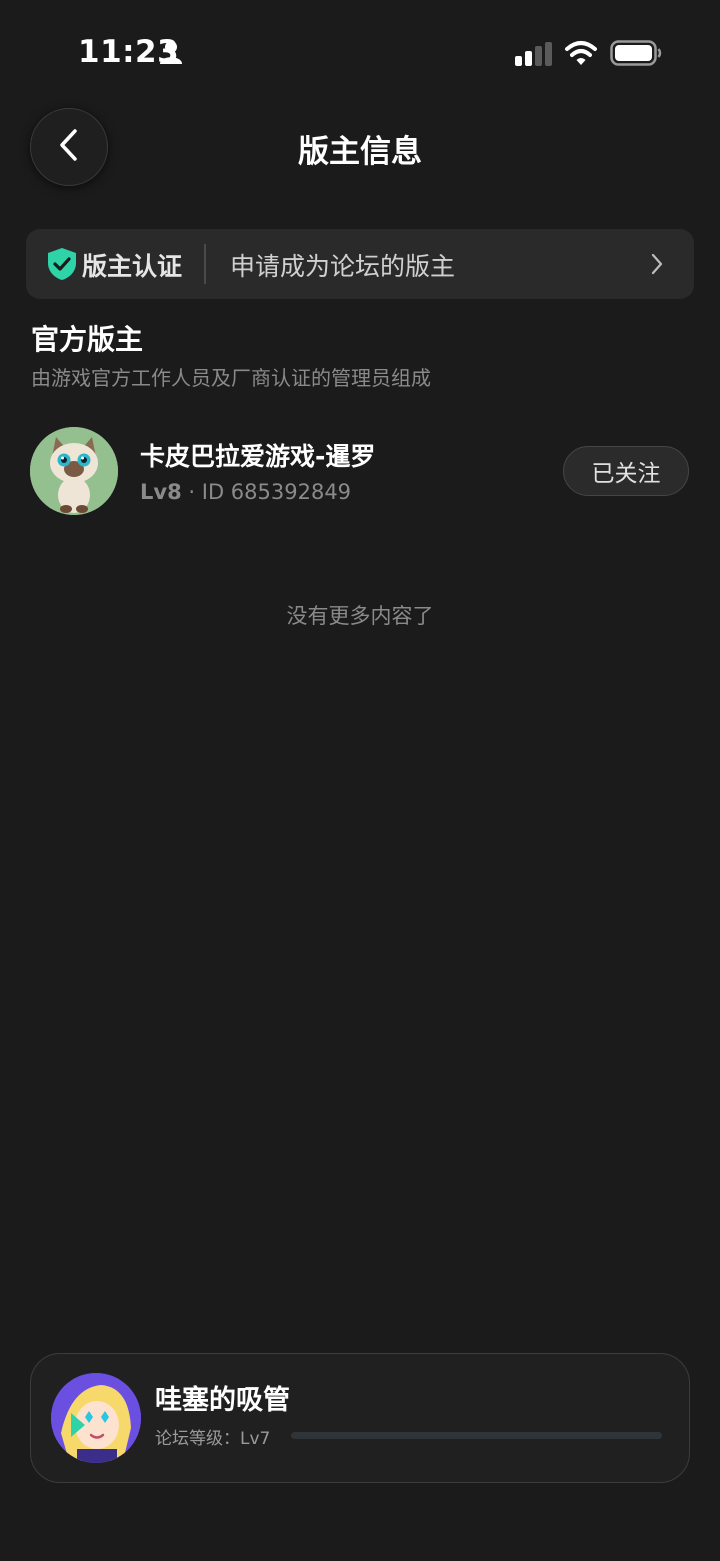 Image resolution: width=720 pixels, height=1561 pixels. What do you see at coordinates (231, 378) in the screenshot?
I see `section-subtitle: 由游戏官方工作人员及厂商认证的管理员组成` at bounding box center [231, 378].